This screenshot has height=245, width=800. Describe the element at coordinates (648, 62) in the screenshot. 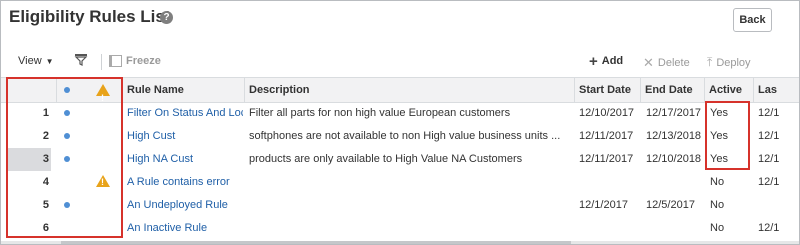

I see `delete-icon: ✕` at that location.